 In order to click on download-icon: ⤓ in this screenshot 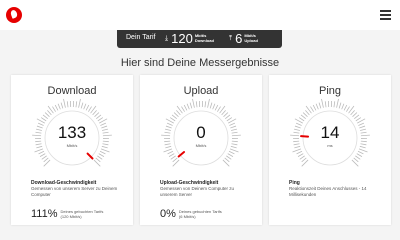, I will do `click(167, 38)`.